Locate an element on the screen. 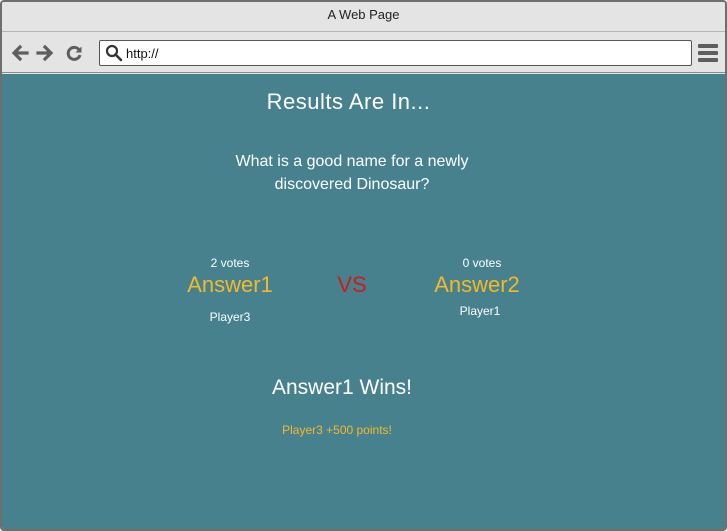  reload-icon is located at coordinates (74, 53).